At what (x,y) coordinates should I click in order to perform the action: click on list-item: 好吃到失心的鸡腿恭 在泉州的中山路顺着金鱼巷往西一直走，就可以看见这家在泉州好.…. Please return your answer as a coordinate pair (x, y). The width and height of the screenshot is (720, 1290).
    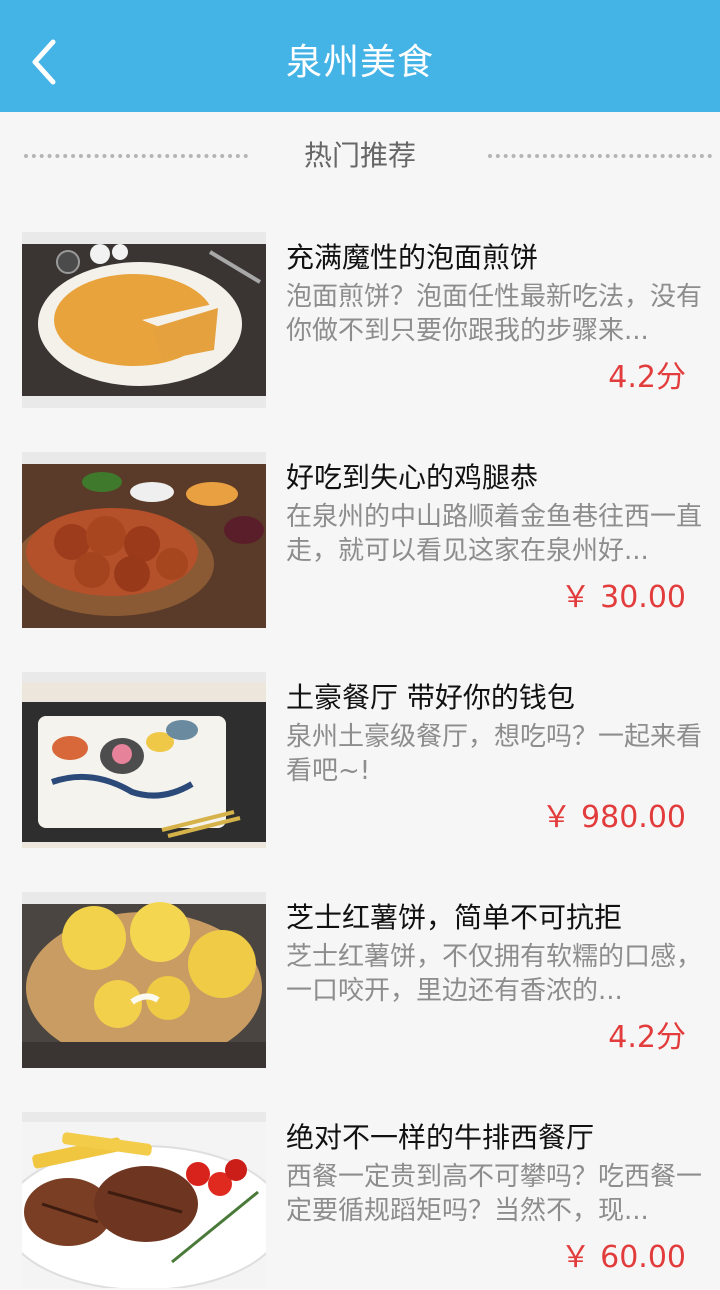
    Looking at the image, I should click on (360, 535).